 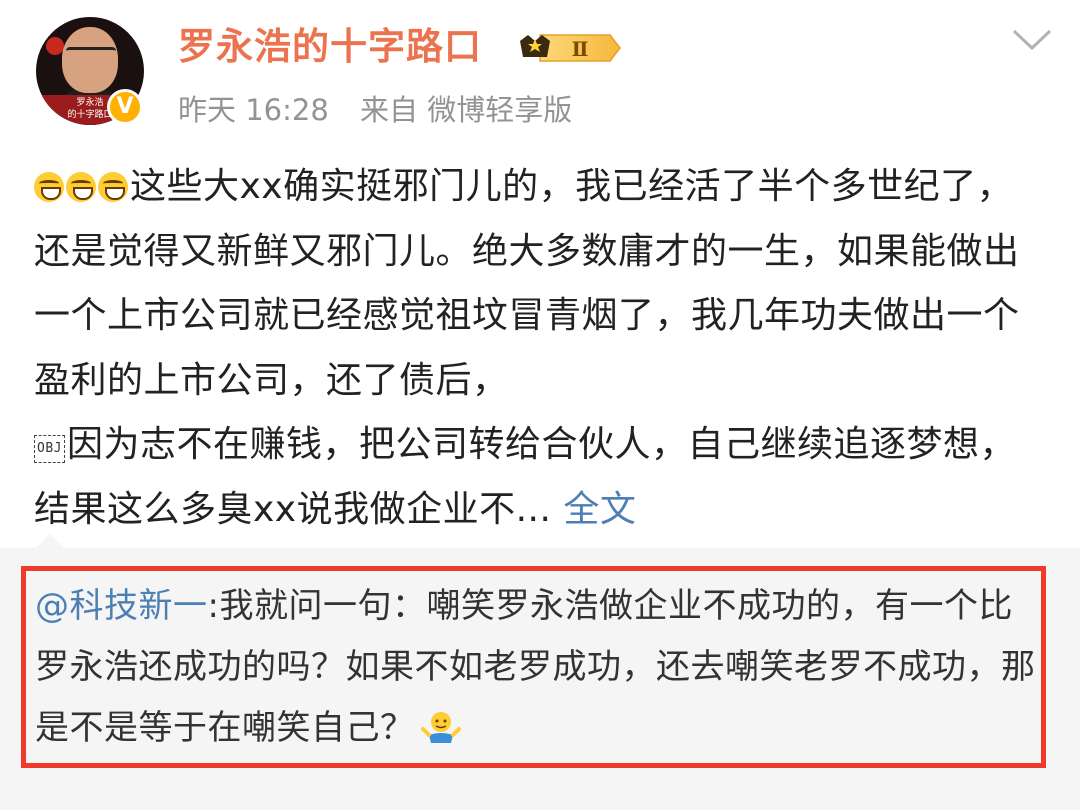 What do you see at coordinates (49, 449) in the screenshot?
I see `obj-placeholder-icon: OBJ` at bounding box center [49, 449].